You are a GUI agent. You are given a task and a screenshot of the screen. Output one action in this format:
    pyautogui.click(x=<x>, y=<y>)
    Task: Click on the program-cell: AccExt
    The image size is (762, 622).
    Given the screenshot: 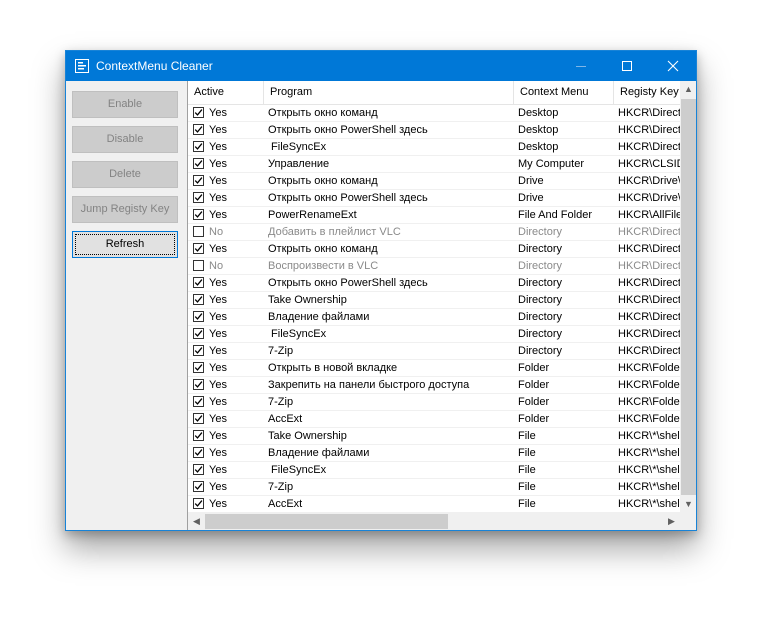 What is the action you would take?
    pyautogui.click(x=285, y=419)
    